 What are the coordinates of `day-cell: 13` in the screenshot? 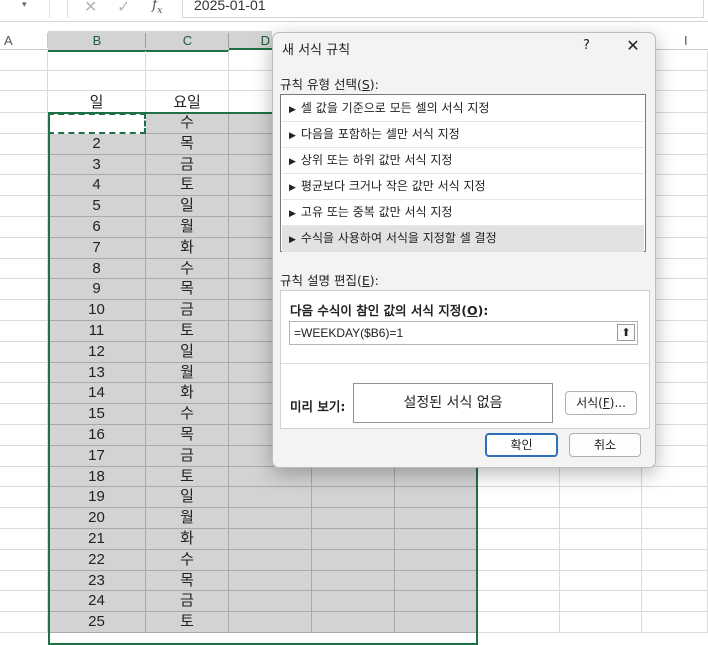 It's located at (97, 373).